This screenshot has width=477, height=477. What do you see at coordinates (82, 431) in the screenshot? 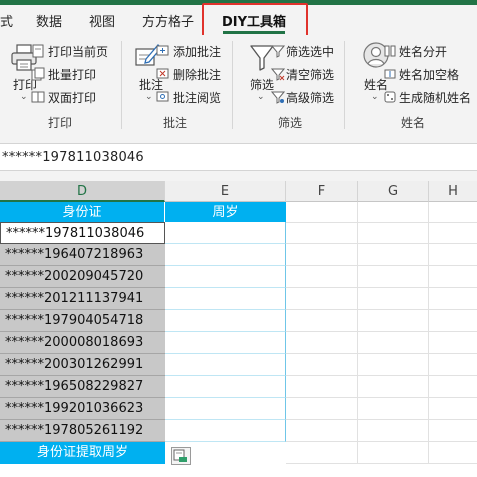
I see `id-cell: ******197805261192` at bounding box center [82, 431].